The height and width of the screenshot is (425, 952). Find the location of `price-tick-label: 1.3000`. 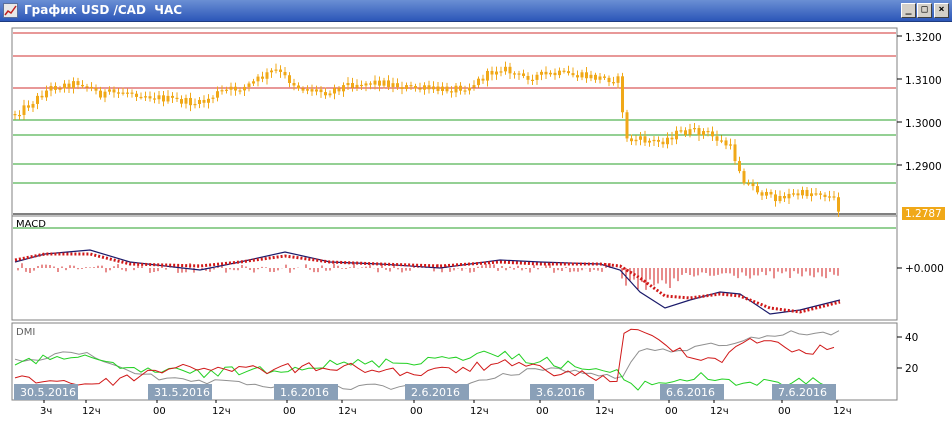

price-tick-label: 1.3000 is located at coordinates (923, 124).